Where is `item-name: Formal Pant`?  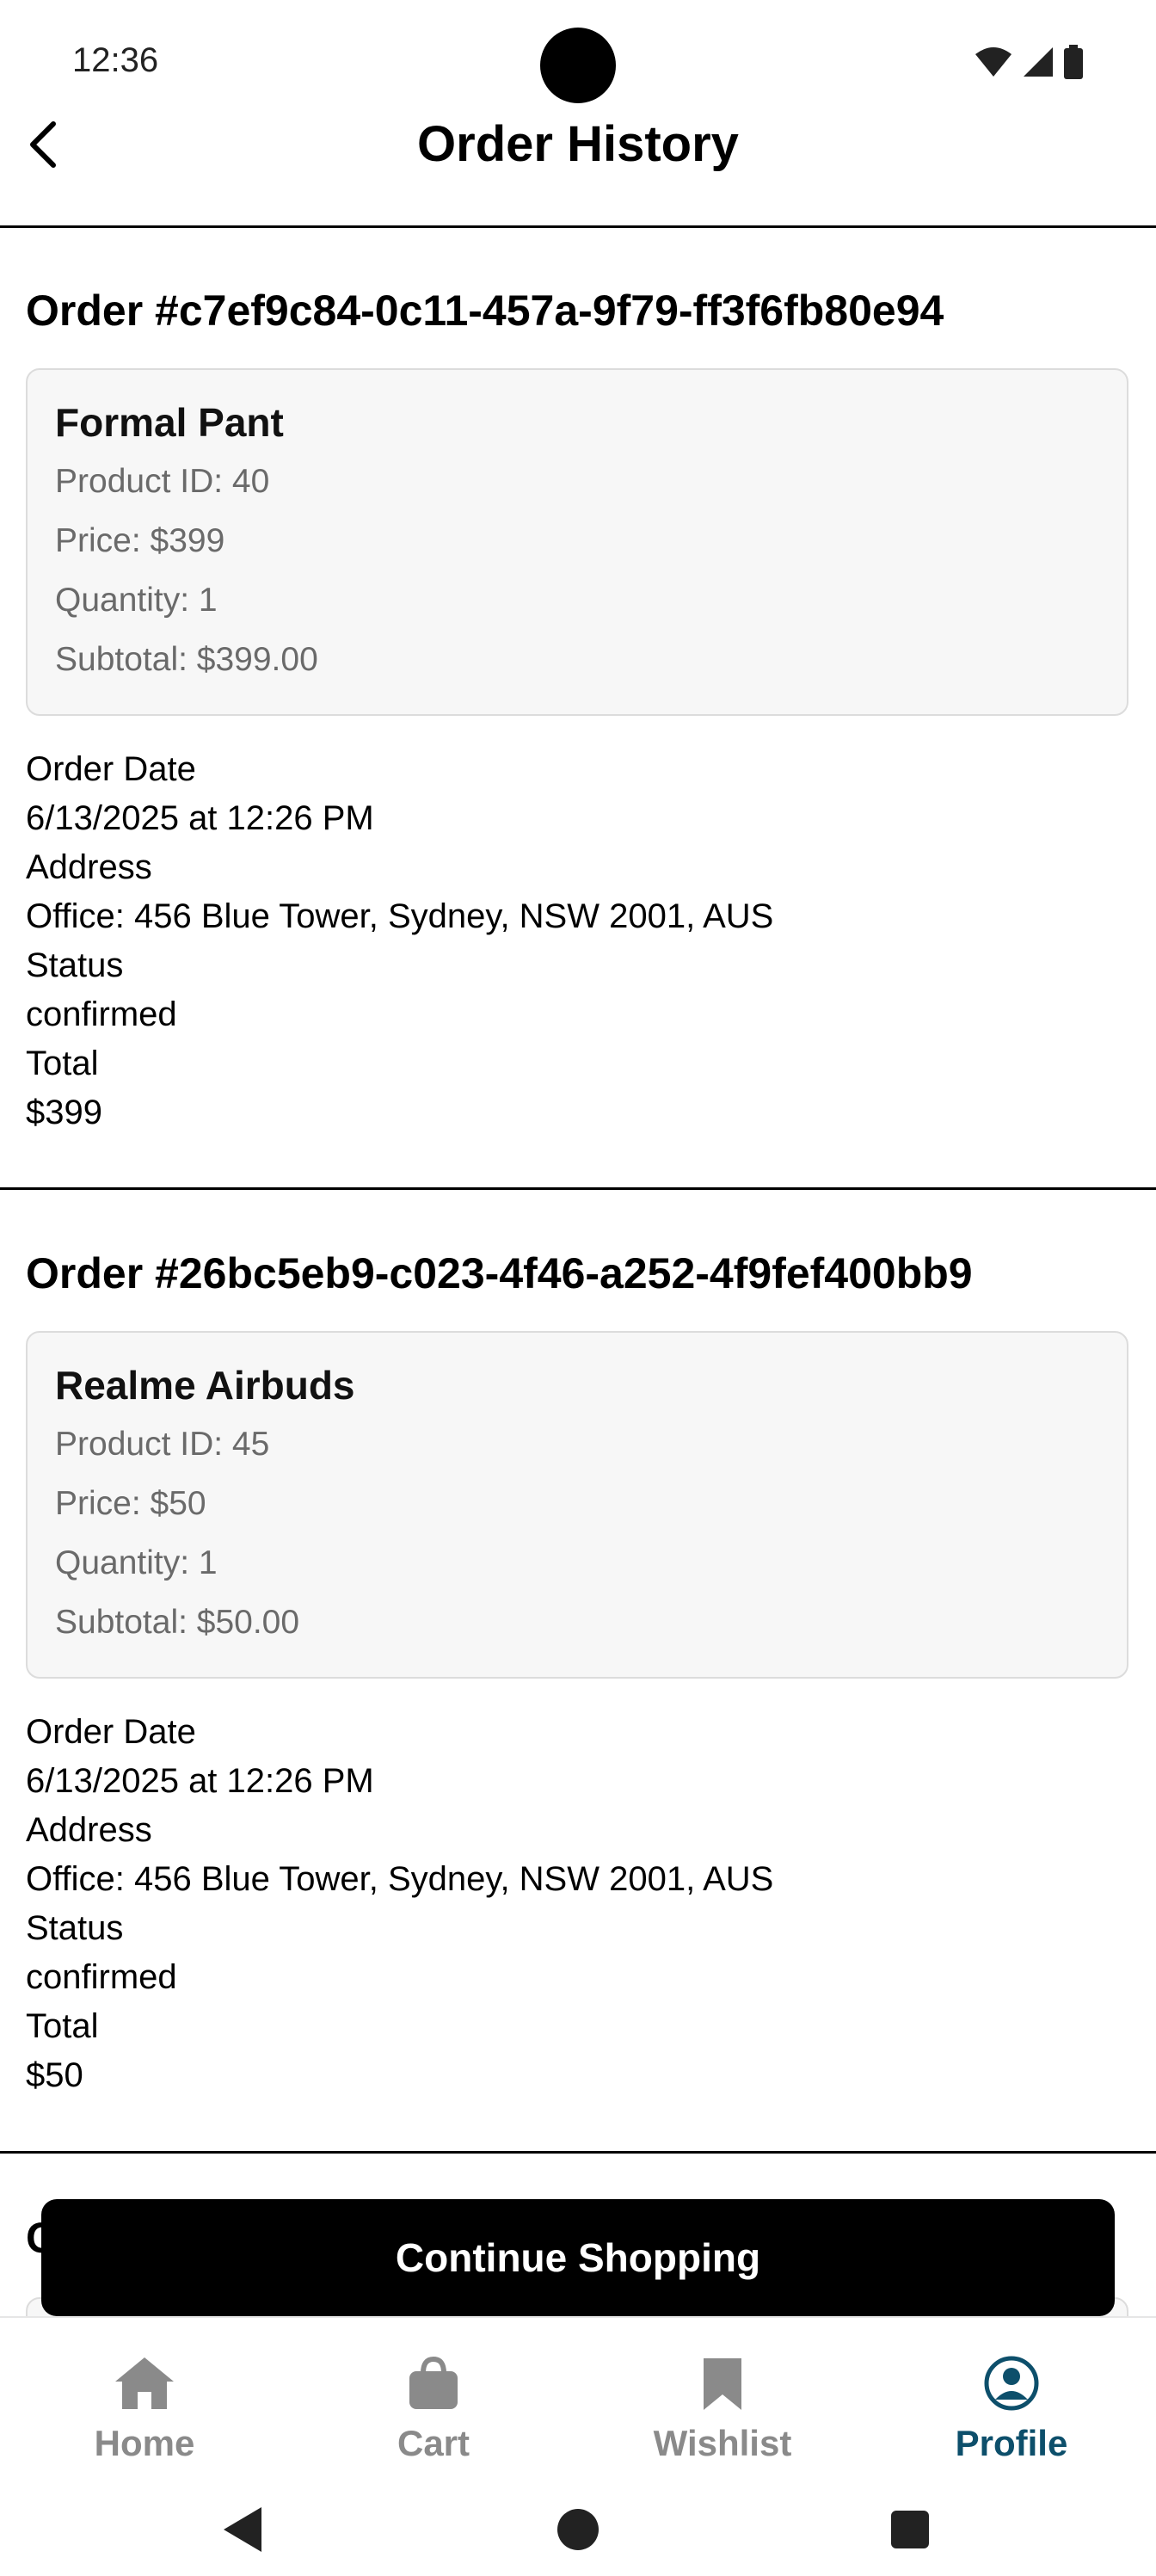 item-name: Formal Pant is located at coordinates (170, 423).